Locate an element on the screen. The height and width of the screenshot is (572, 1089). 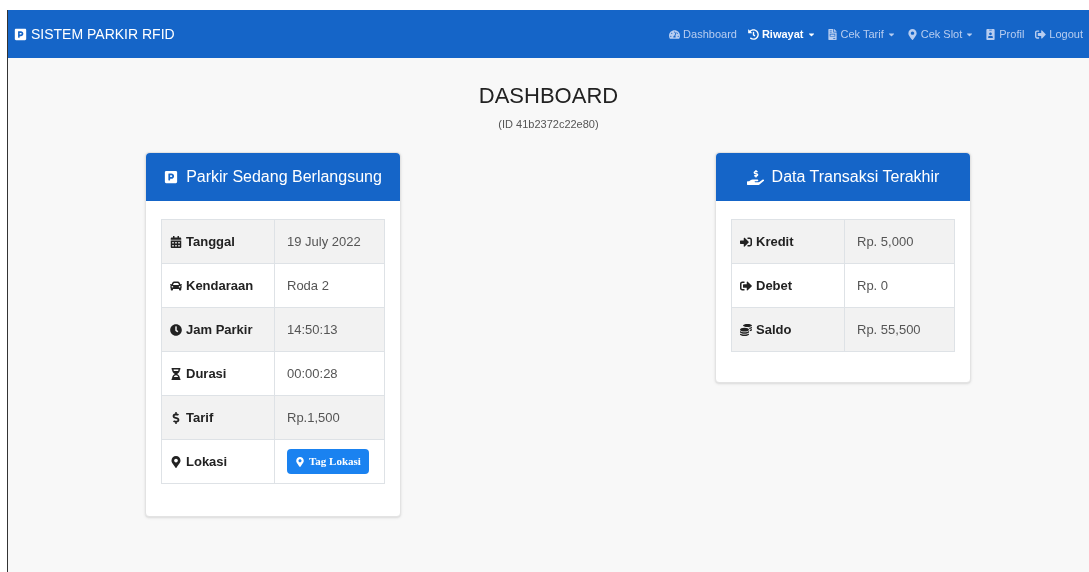
coins-icon is located at coordinates (746, 329).